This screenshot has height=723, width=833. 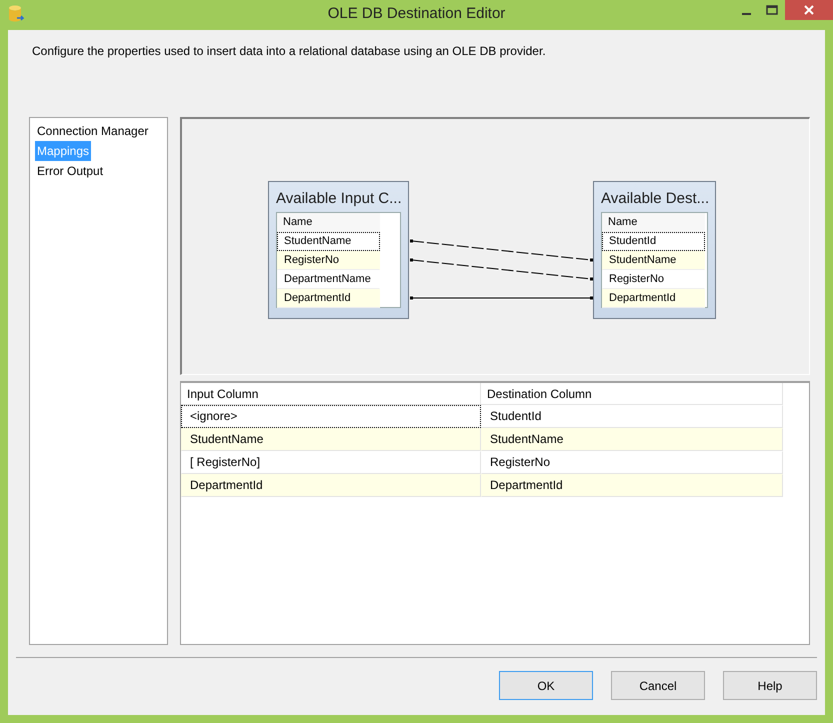 I want to click on table-cell: StudentId, so click(x=632, y=416).